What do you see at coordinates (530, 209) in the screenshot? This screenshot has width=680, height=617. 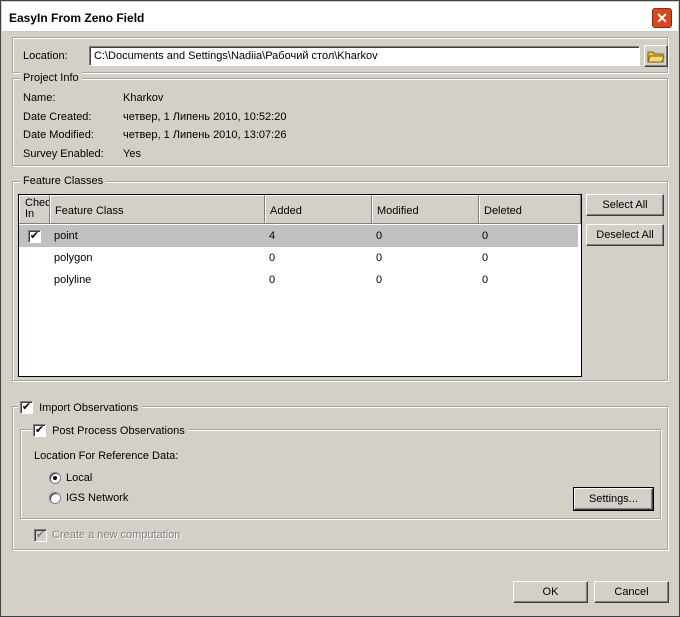 I see `column-header-deleted: Deleted` at bounding box center [530, 209].